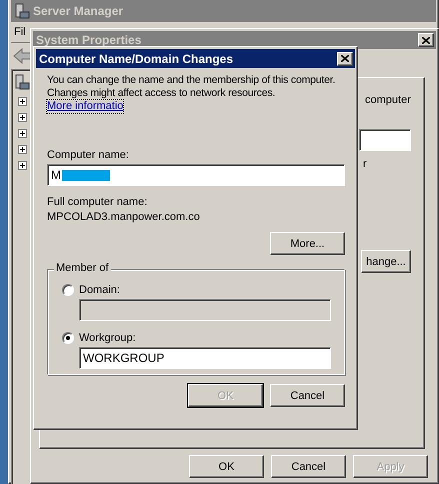  What do you see at coordinates (82, 268) in the screenshot?
I see `group-label: Member of` at bounding box center [82, 268].